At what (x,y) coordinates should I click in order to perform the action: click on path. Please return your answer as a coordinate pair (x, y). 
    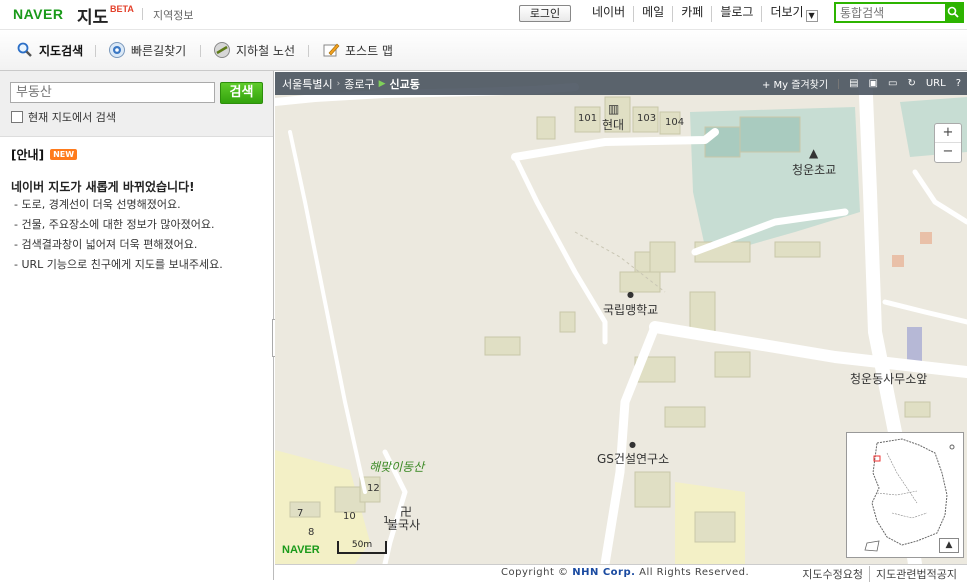
    Looking at the image, I should click on (327, 312).